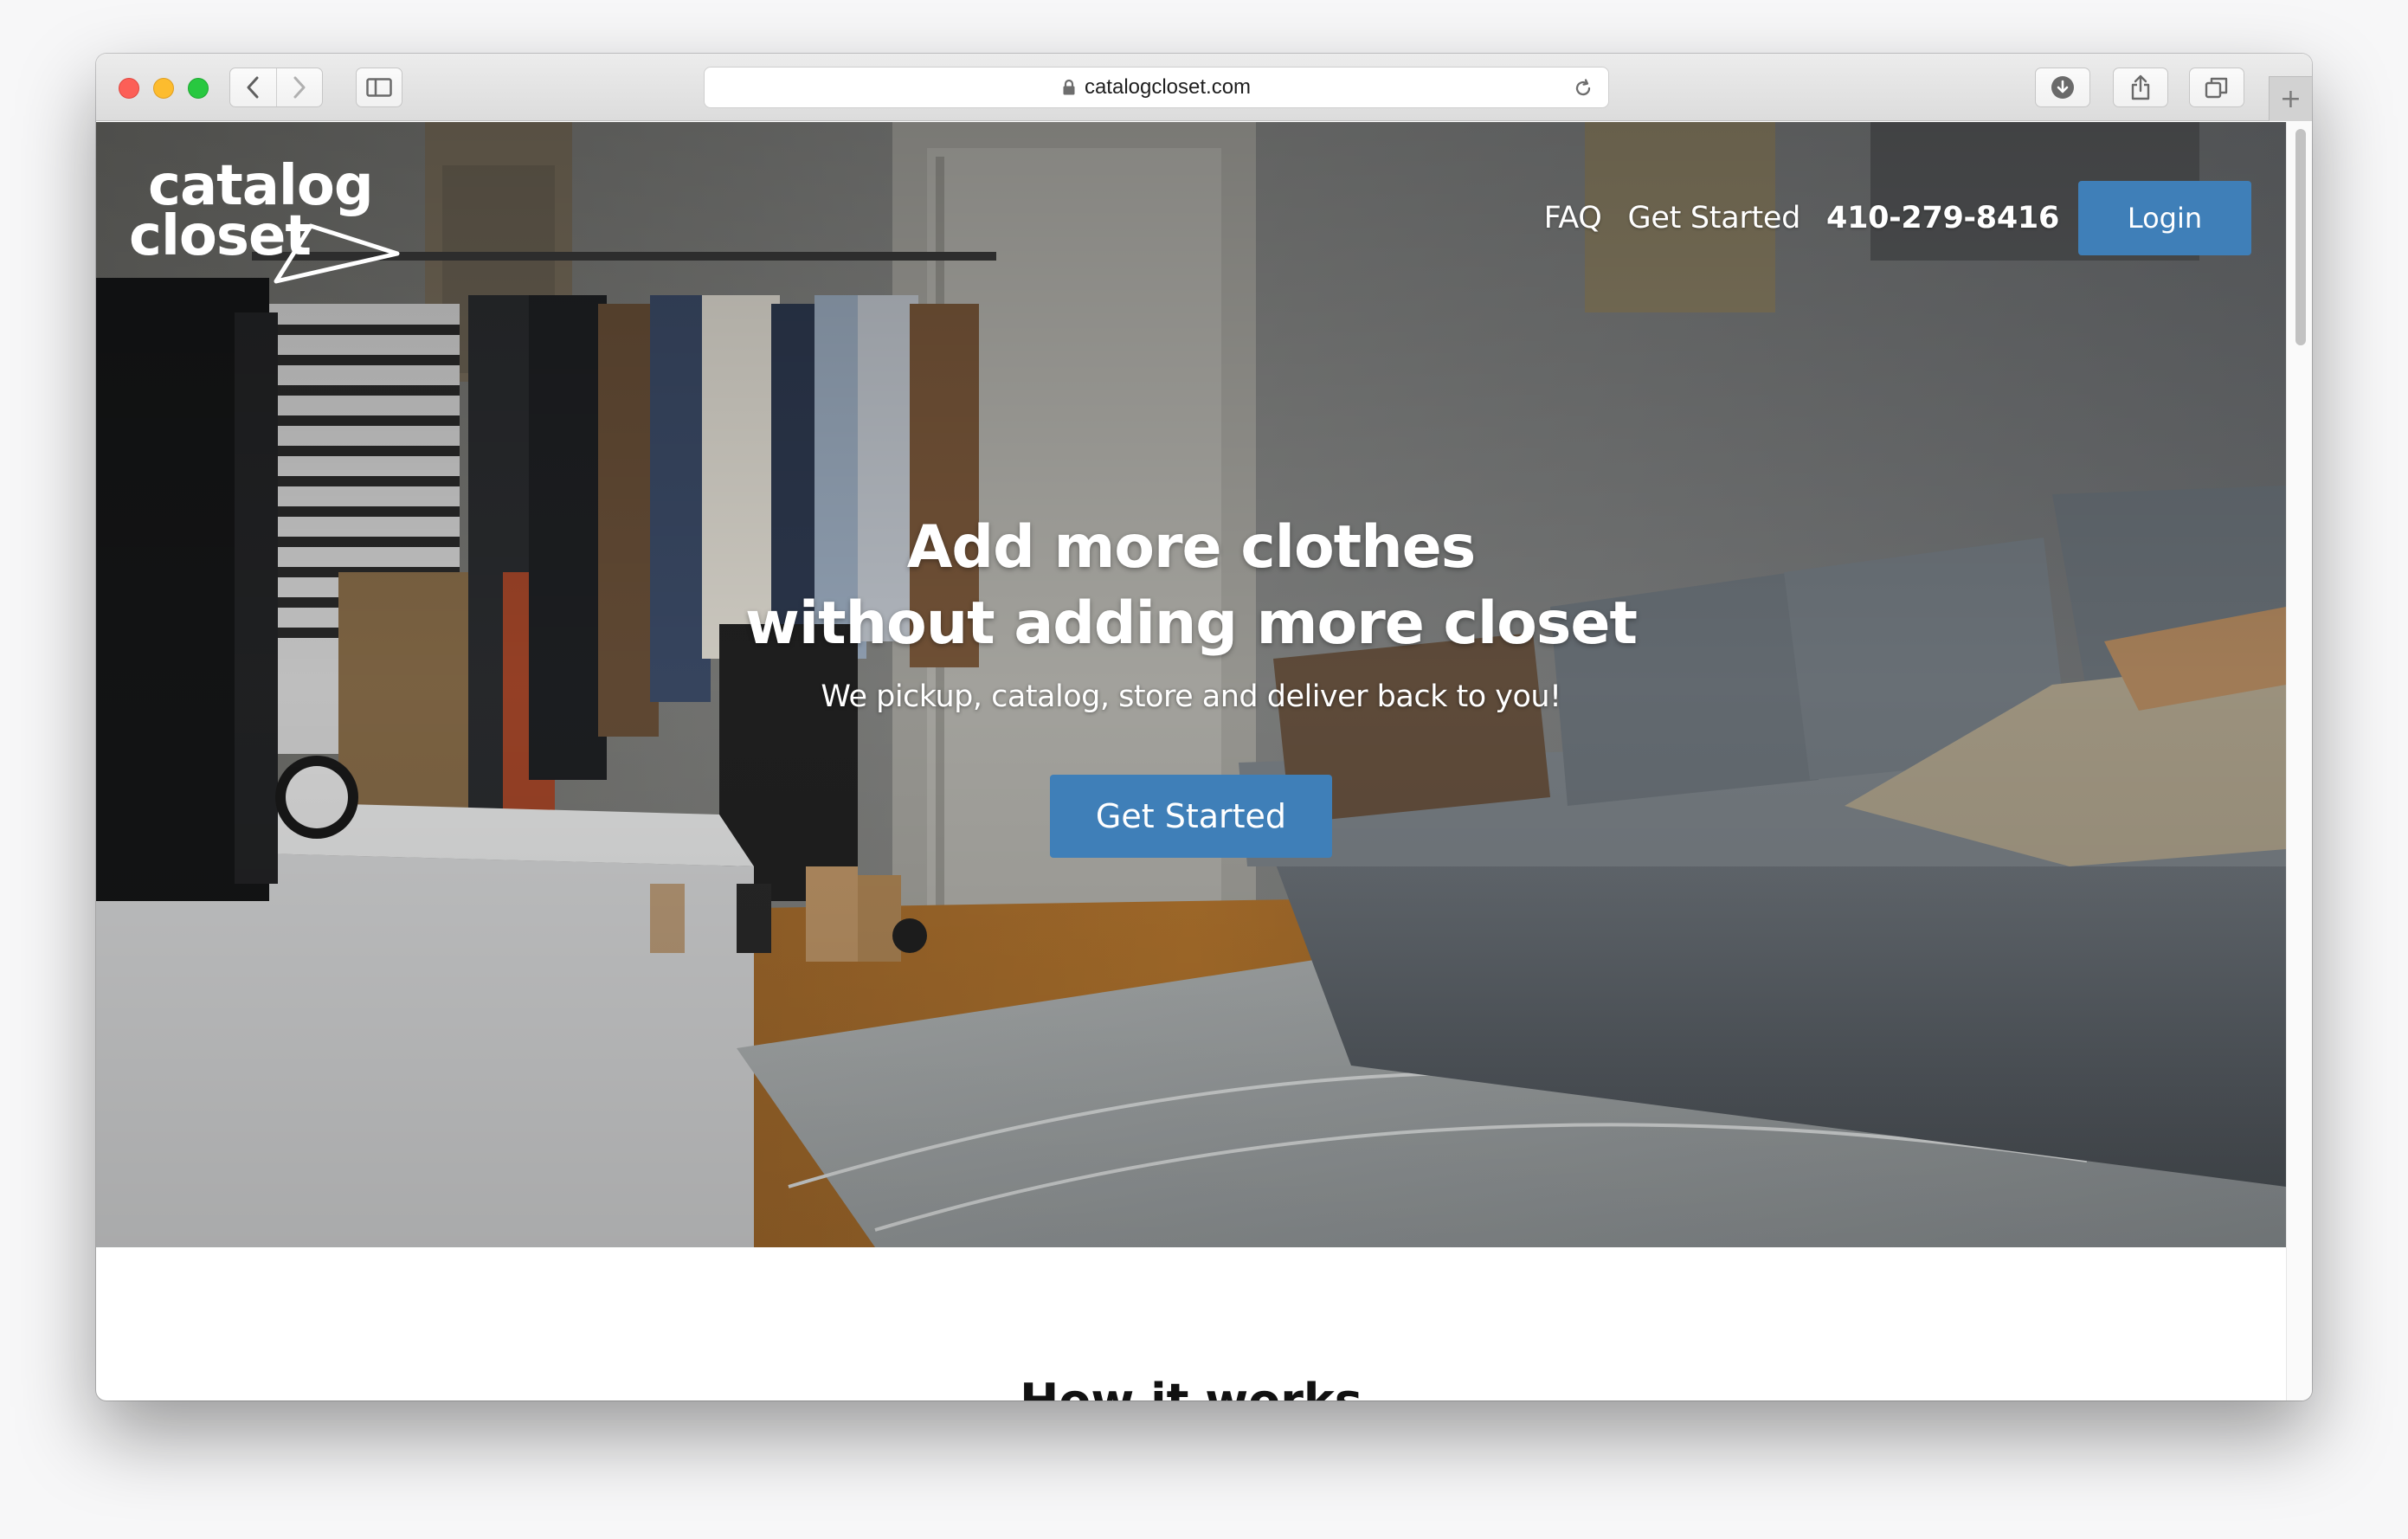 The image size is (2408, 1539). What do you see at coordinates (163, 89) in the screenshot?
I see `minimize-window-button` at bounding box center [163, 89].